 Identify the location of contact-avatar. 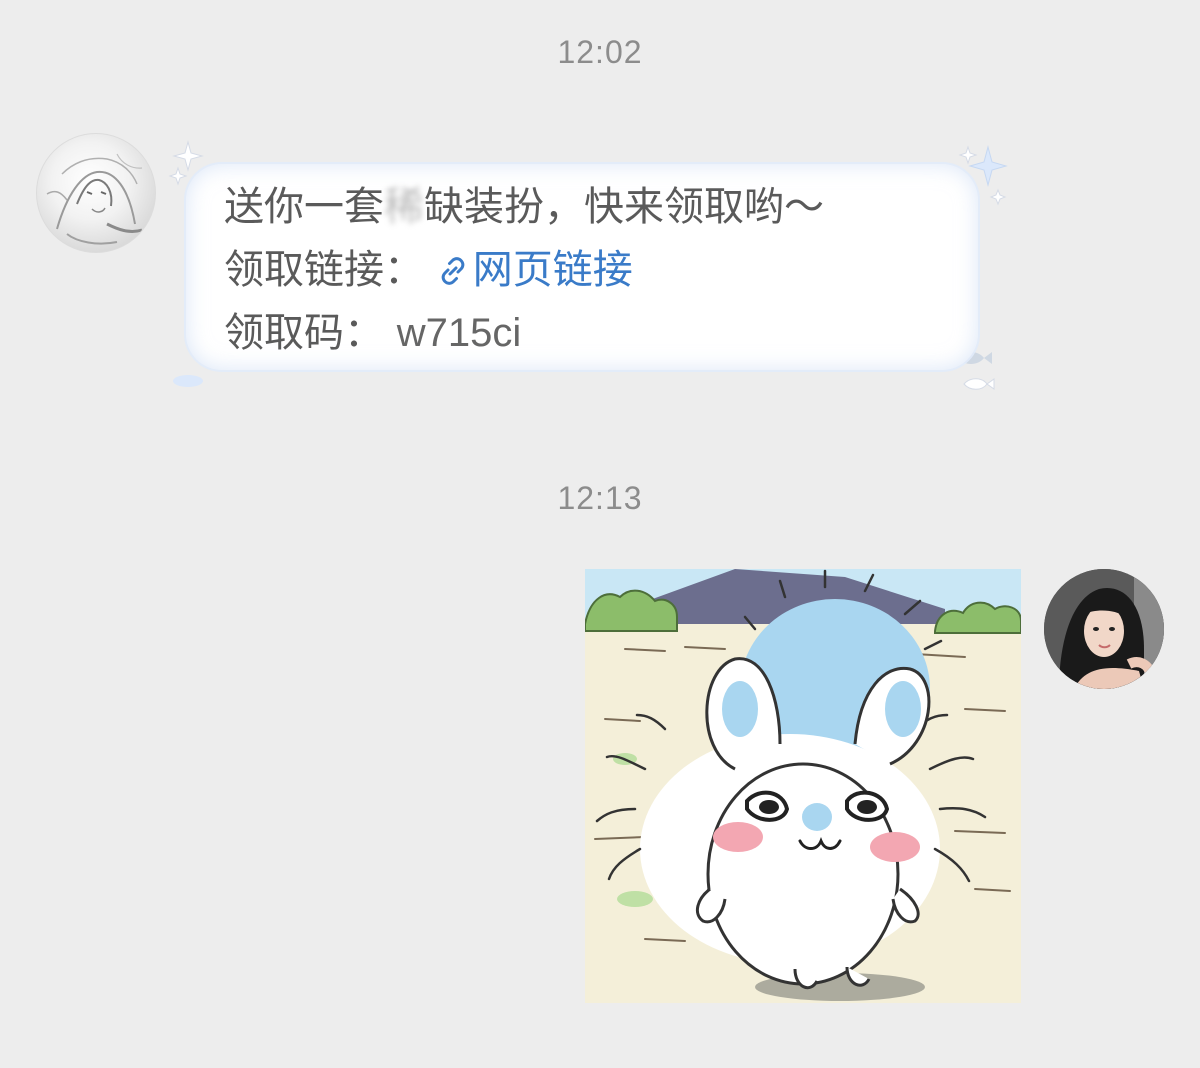
(96, 193).